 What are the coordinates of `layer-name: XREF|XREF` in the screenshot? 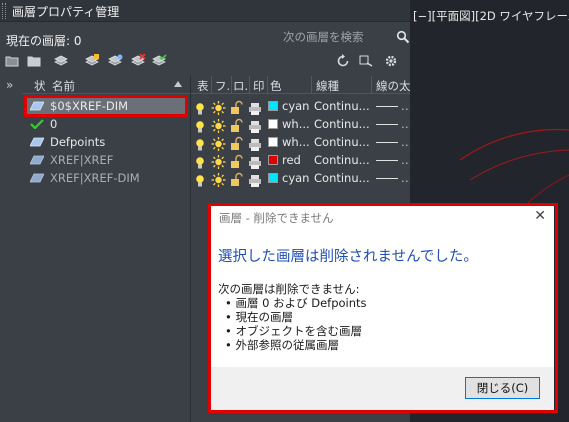 It's located at (82, 160).